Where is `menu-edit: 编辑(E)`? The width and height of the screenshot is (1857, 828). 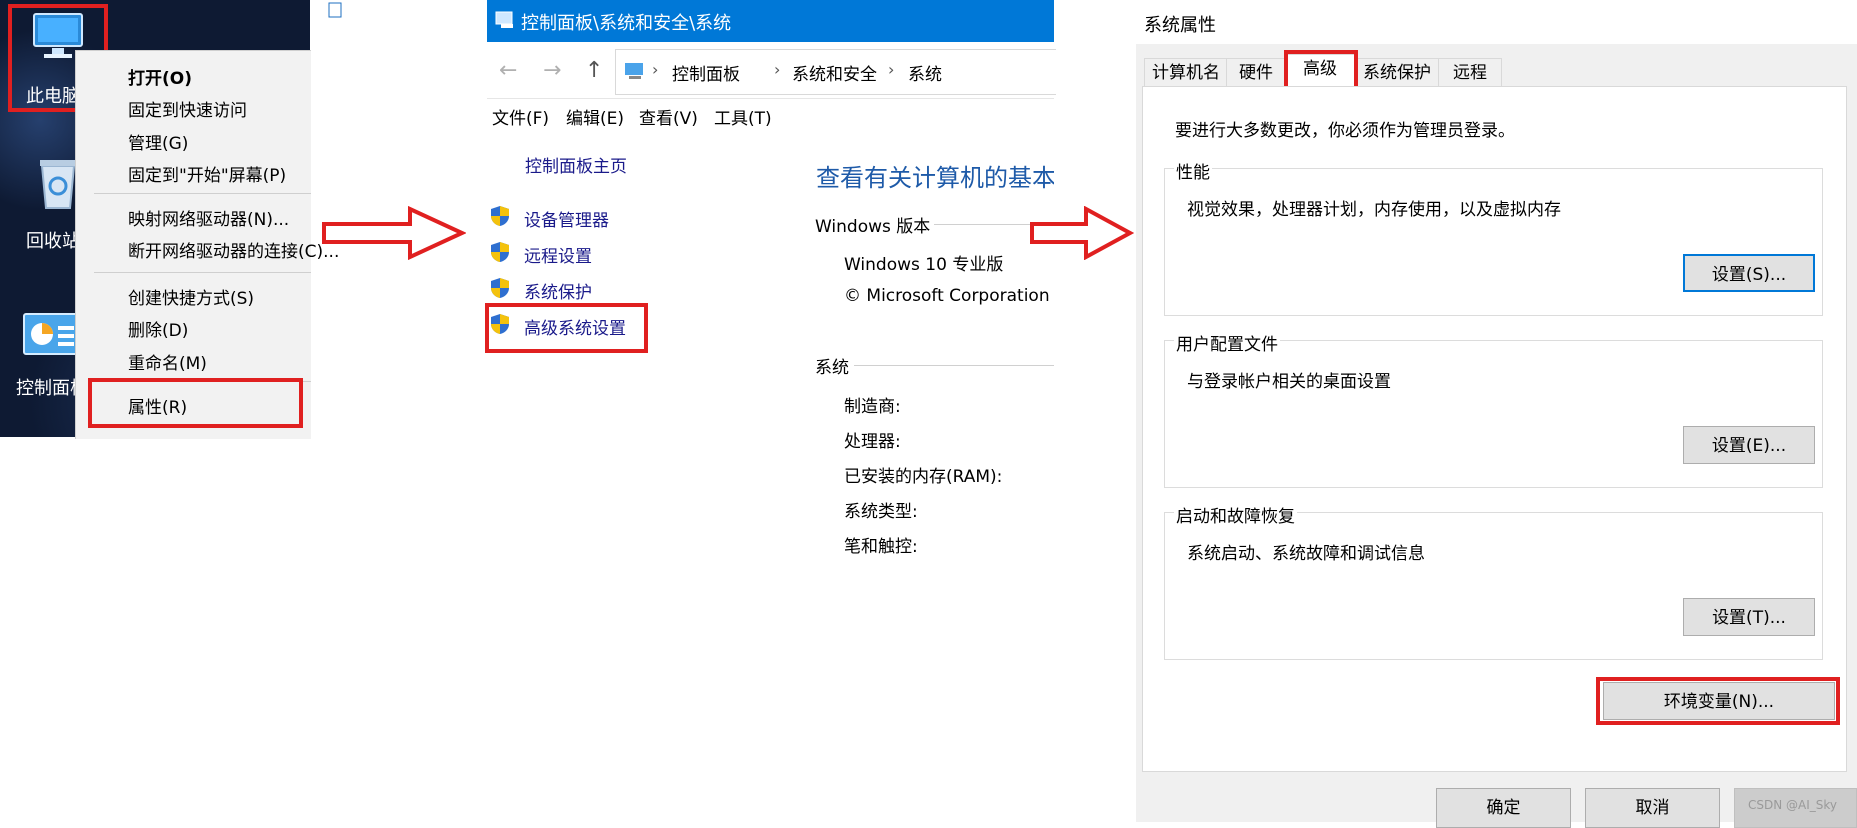 menu-edit: 编辑(E) is located at coordinates (595, 116).